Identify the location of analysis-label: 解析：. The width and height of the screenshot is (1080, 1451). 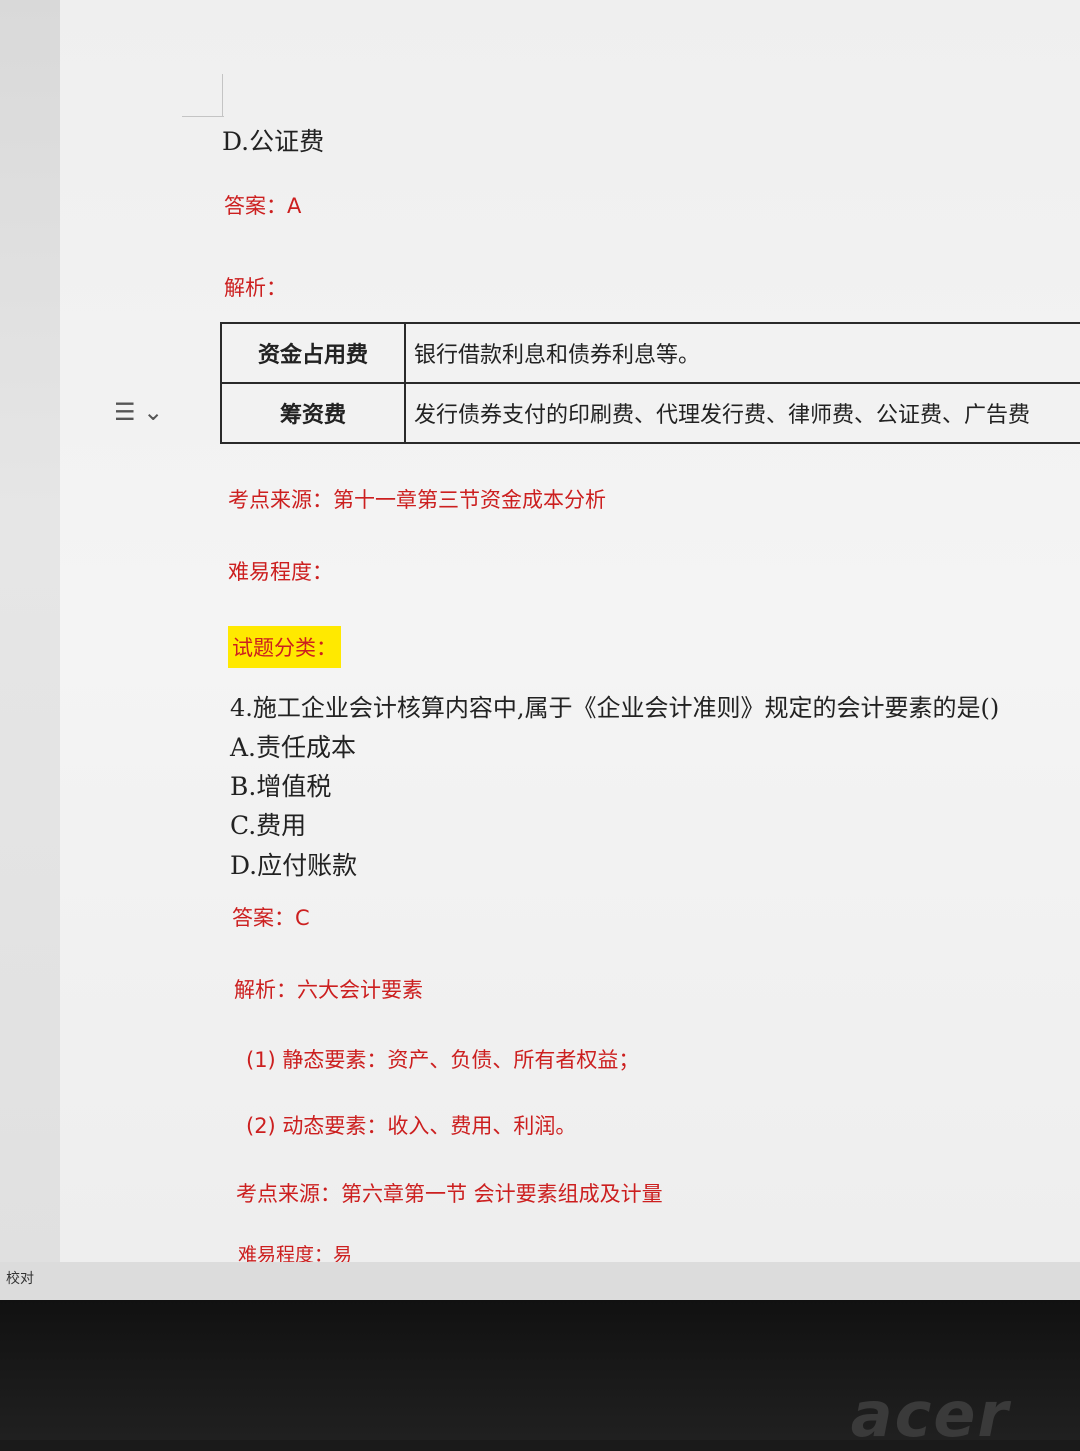
(255, 288).